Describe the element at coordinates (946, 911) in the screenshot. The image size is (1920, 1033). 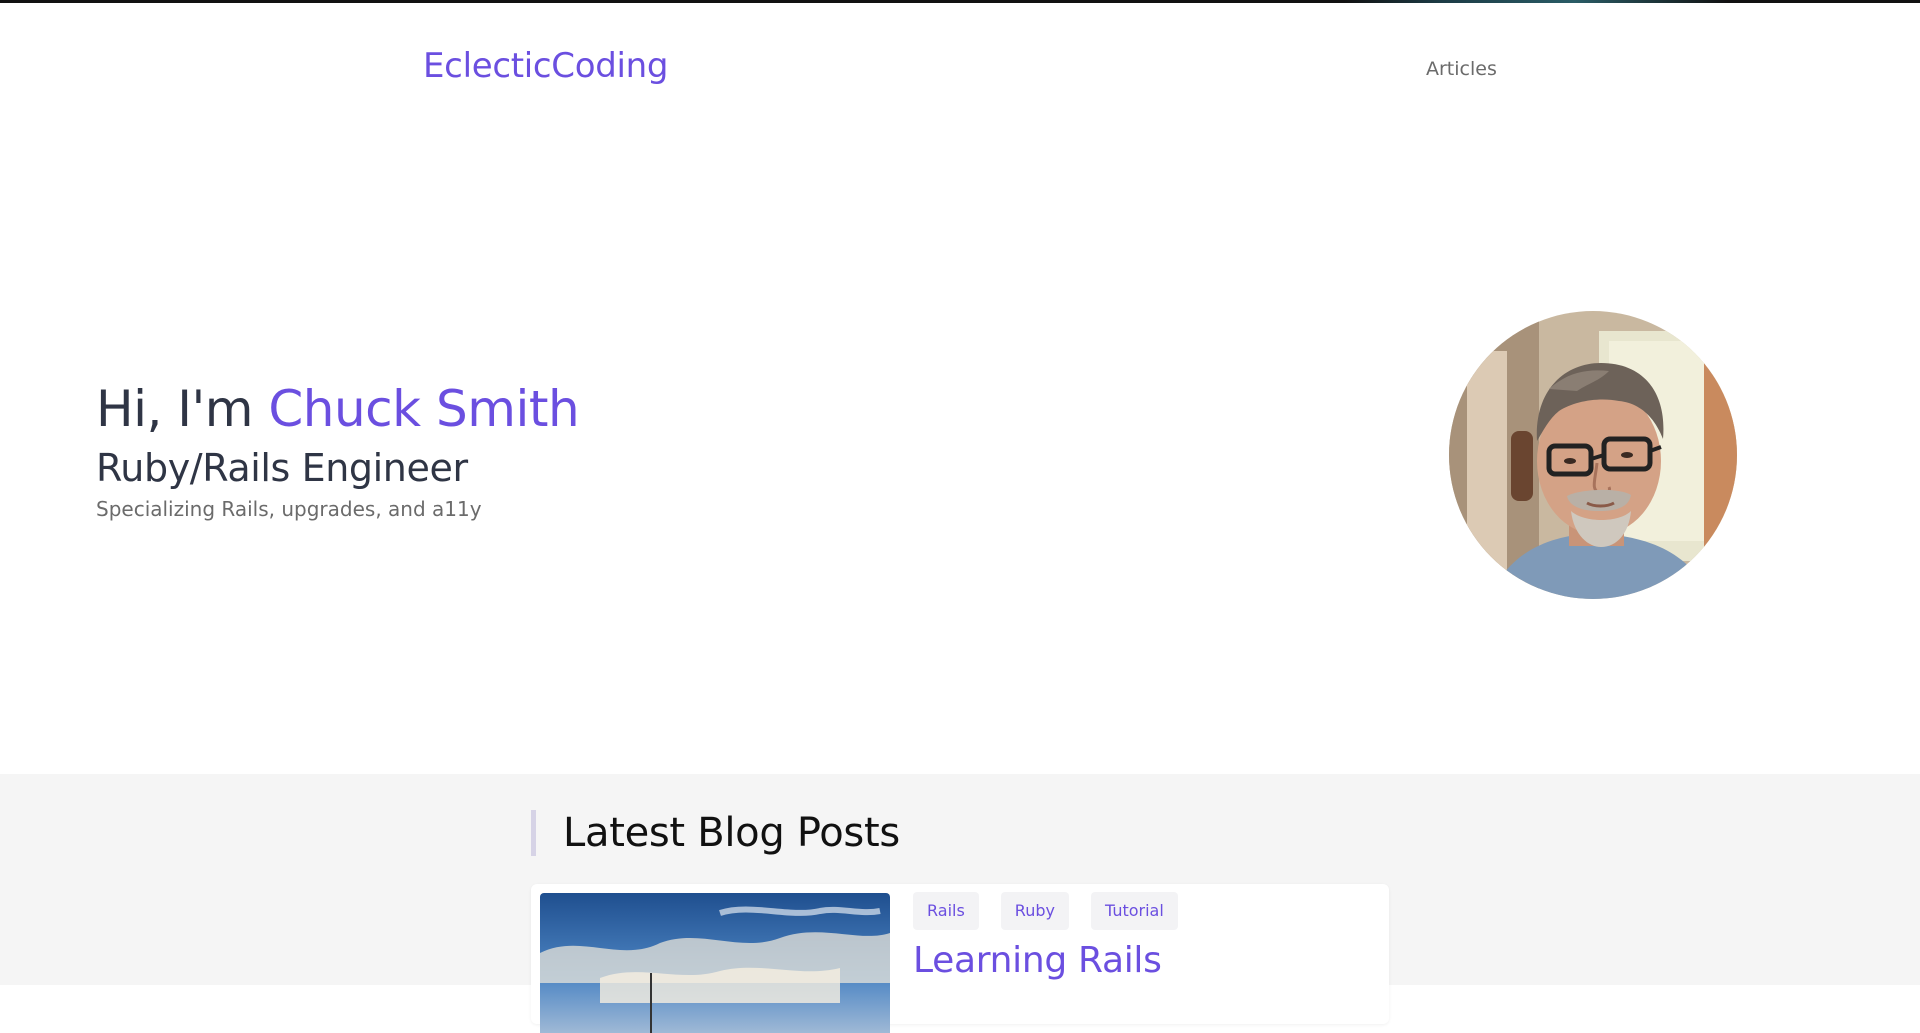
I see `tag-rails: Rails` at that location.